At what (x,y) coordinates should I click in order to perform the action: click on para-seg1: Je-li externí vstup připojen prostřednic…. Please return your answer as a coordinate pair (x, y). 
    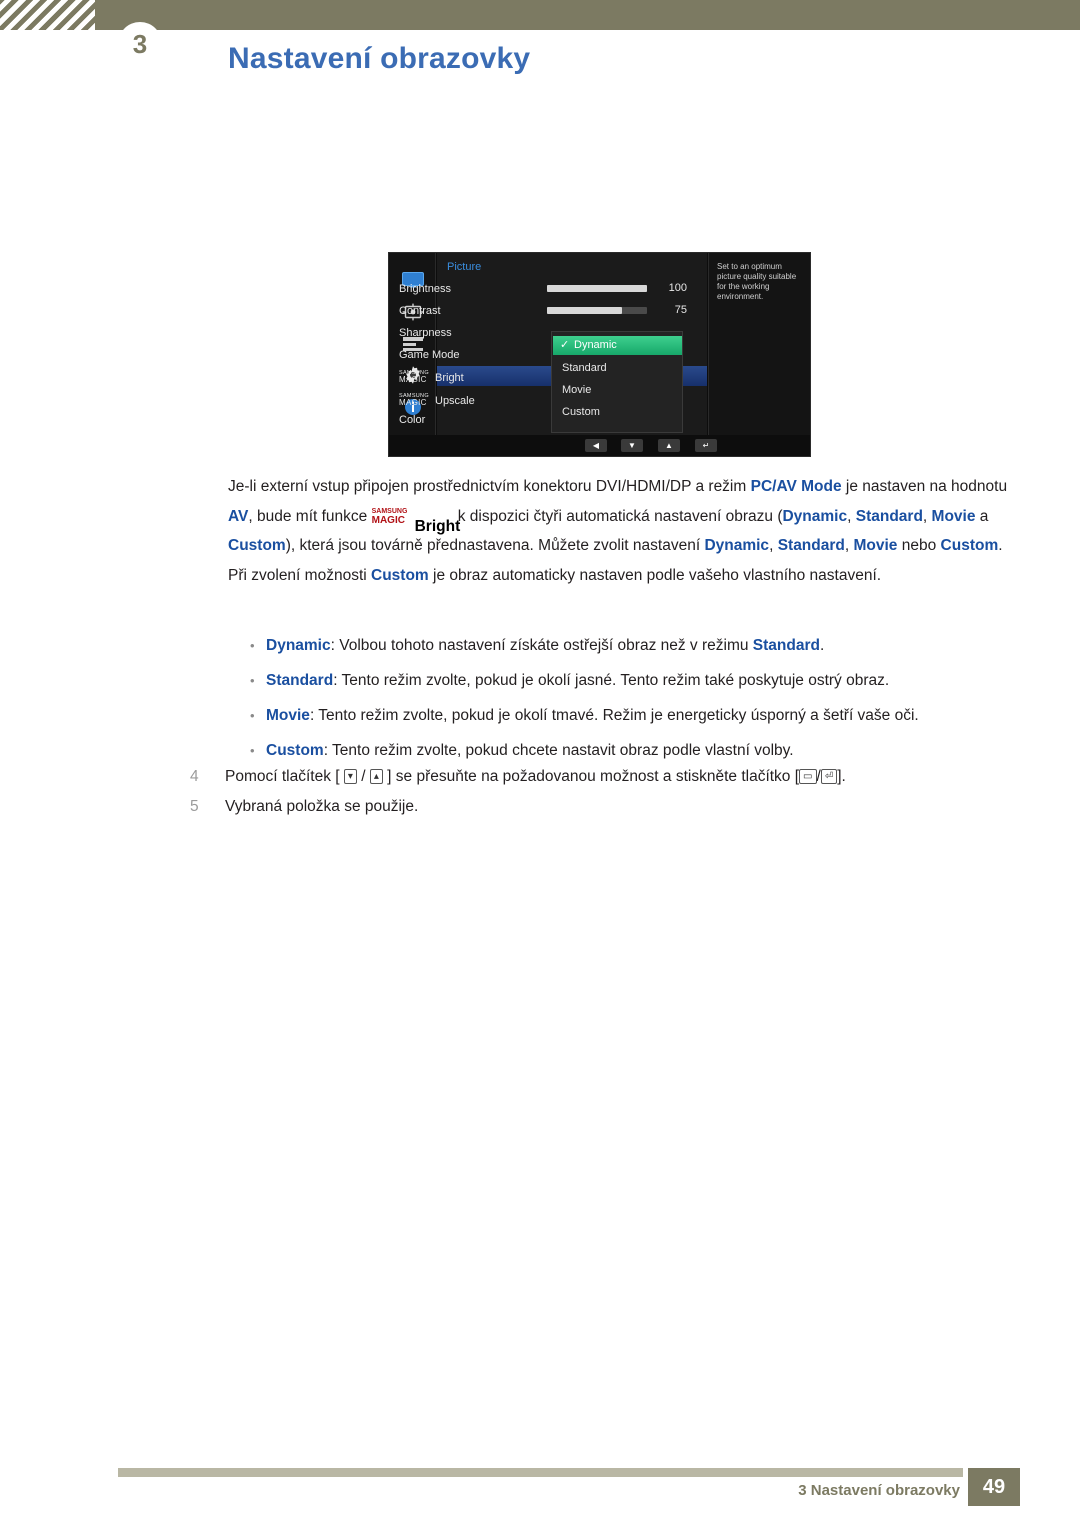
    Looking at the image, I should click on (489, 486).